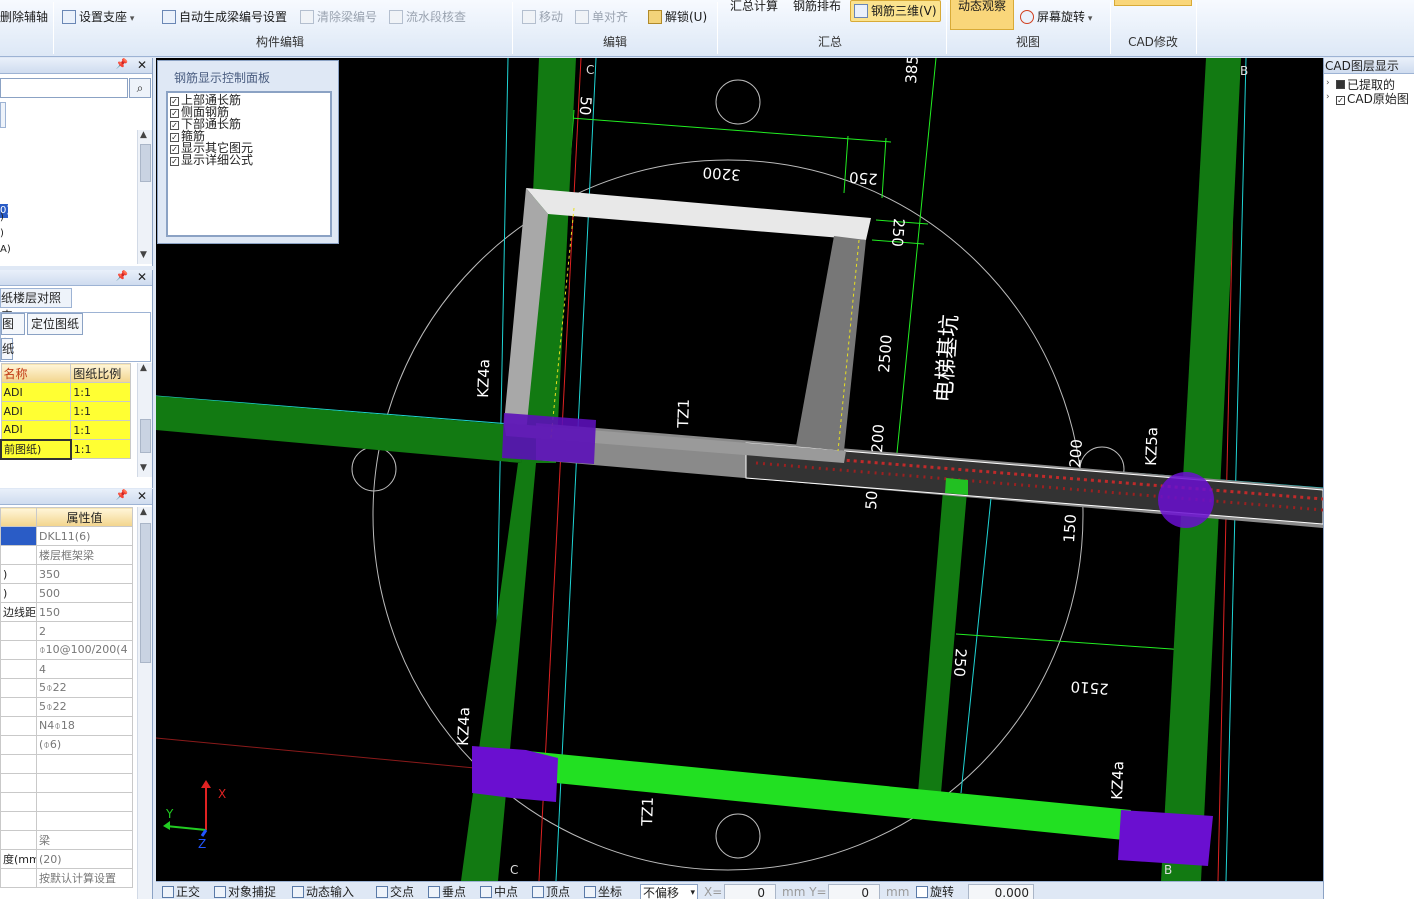 The image size is (1414, 899). Describe the element at coordinates (447, 891) in the screenshot. I see `snap-perpendicular: 垂点` at that location.